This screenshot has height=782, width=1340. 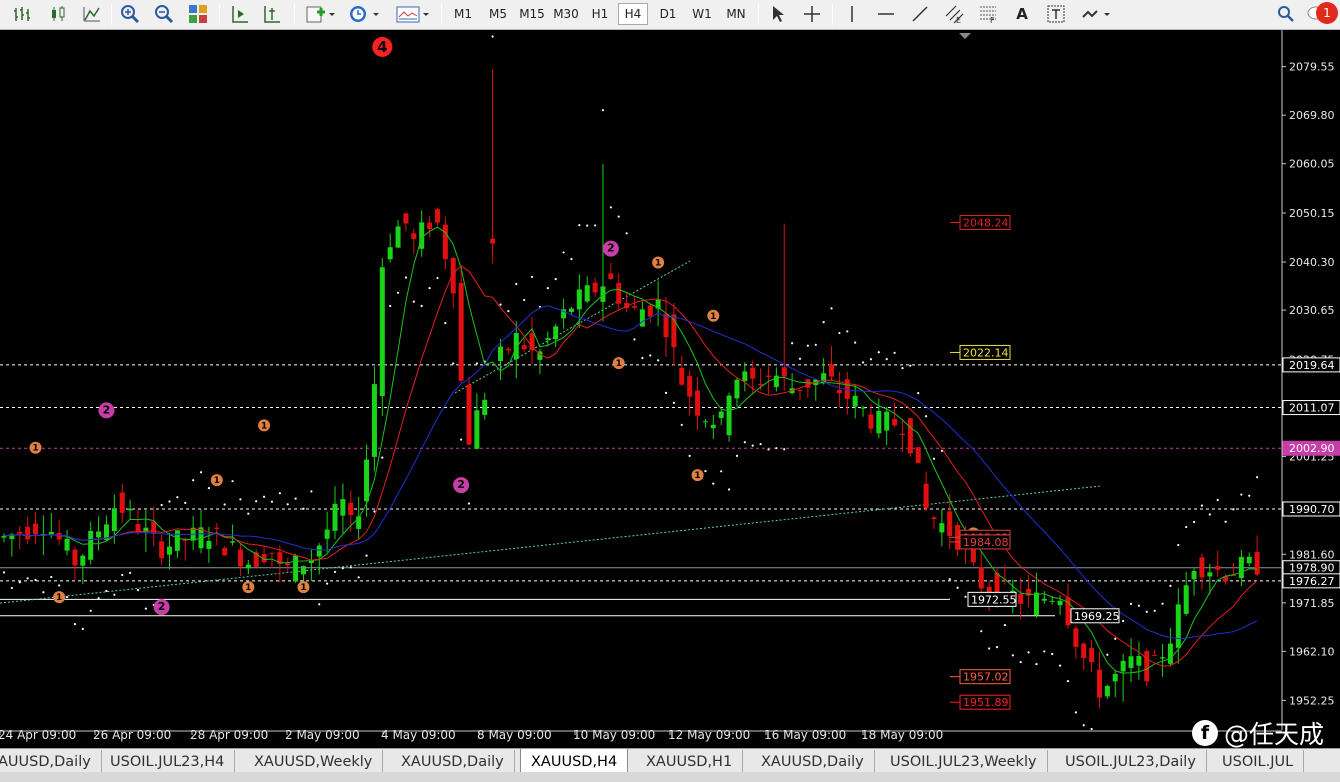 I want to click on crosshair-icon, so click(x=812, y=14).